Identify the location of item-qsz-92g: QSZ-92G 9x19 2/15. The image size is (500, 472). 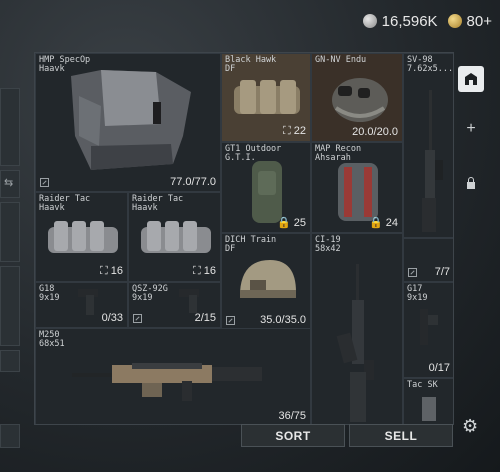
(174, 305).